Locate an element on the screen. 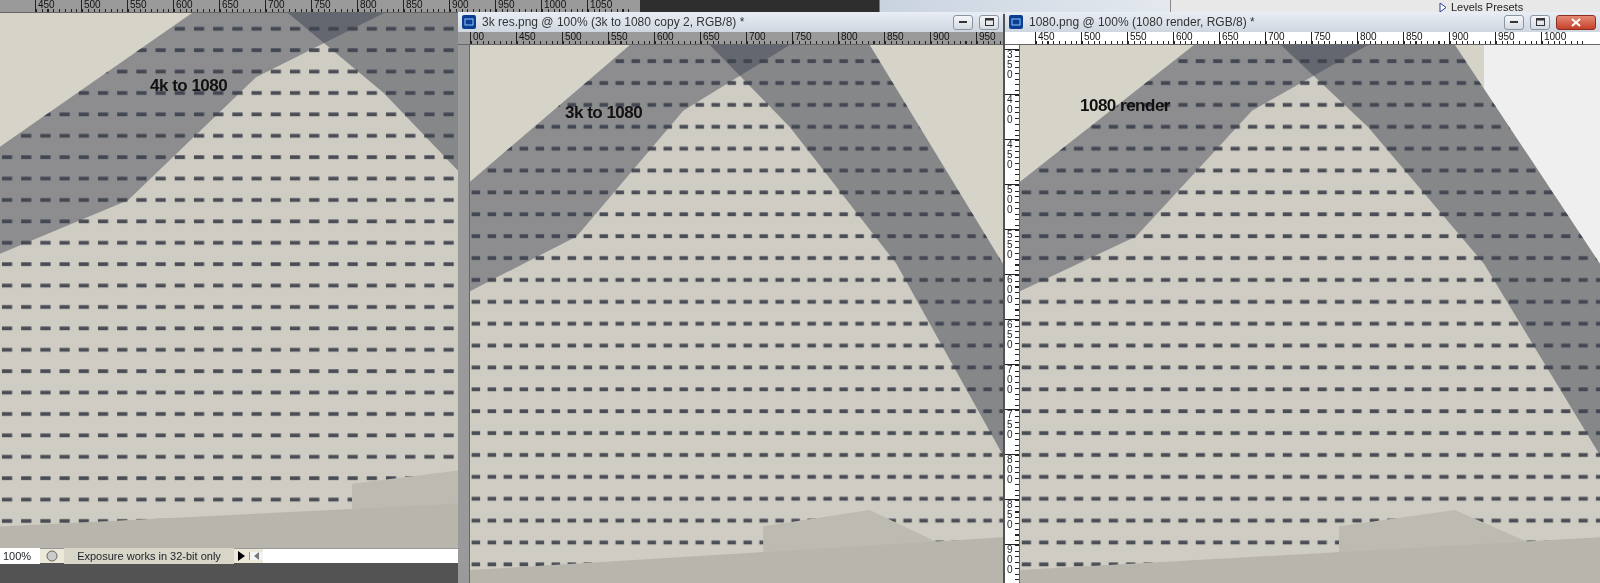 This screenshot has height=583, width=1600. ruler-label: 900 is located at coordinates (1010, 560).